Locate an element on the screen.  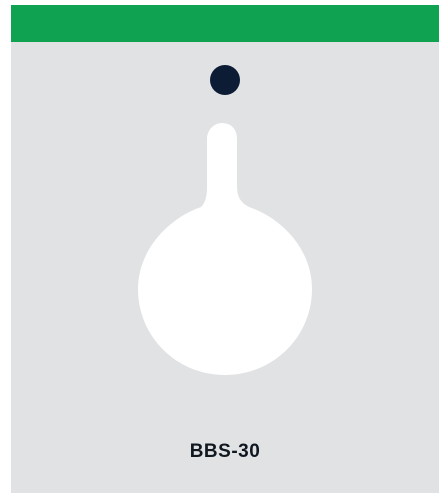
hang-hole-icon is located at coordinates (225, 80).